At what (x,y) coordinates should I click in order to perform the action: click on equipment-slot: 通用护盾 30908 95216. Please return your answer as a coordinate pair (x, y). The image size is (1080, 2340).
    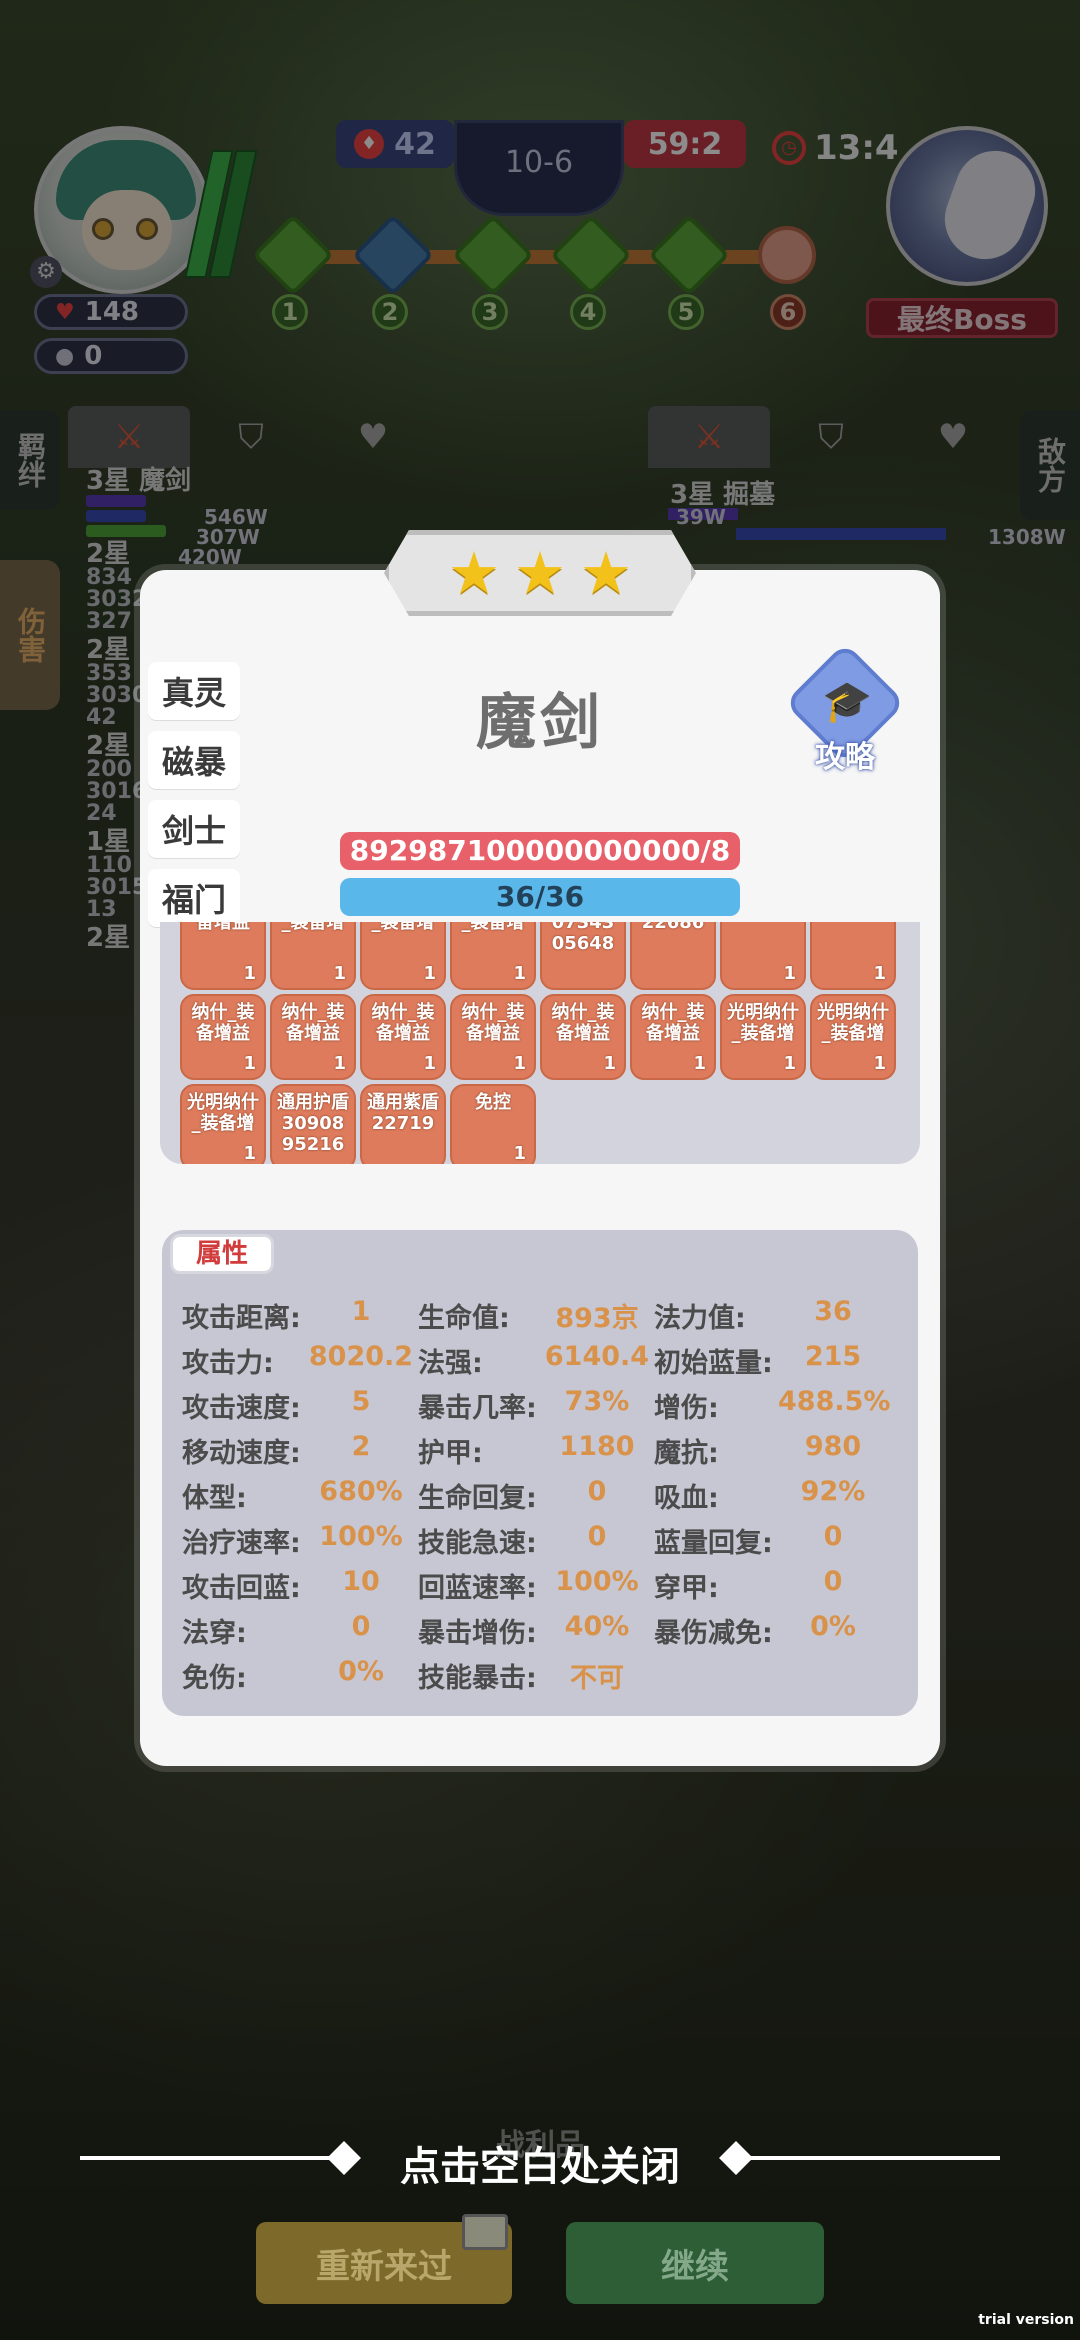
    Looking at the image, I should click on (313, 1124).